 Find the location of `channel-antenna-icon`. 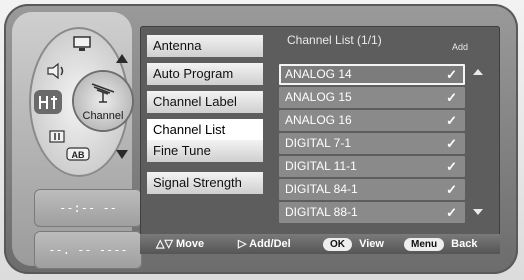

channel-antenna-icon is located at coordinates (48, 102).